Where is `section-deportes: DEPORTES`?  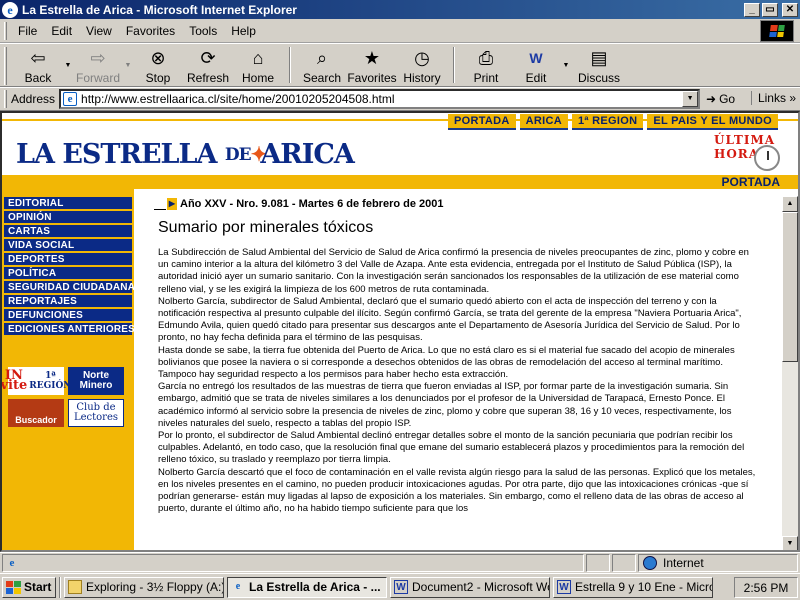
section-deportes: DEPORTES is located at coordinates (68, 260).